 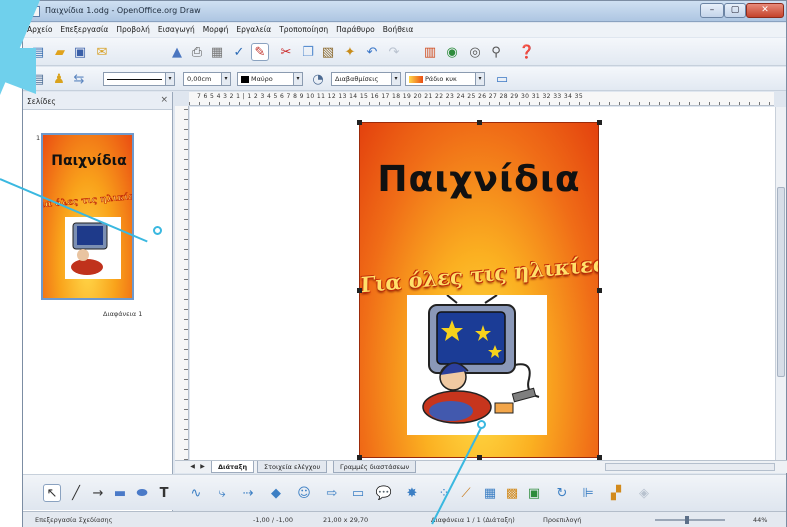 I want to click on pdf-icon: ▲, so click(x=177, y=52).